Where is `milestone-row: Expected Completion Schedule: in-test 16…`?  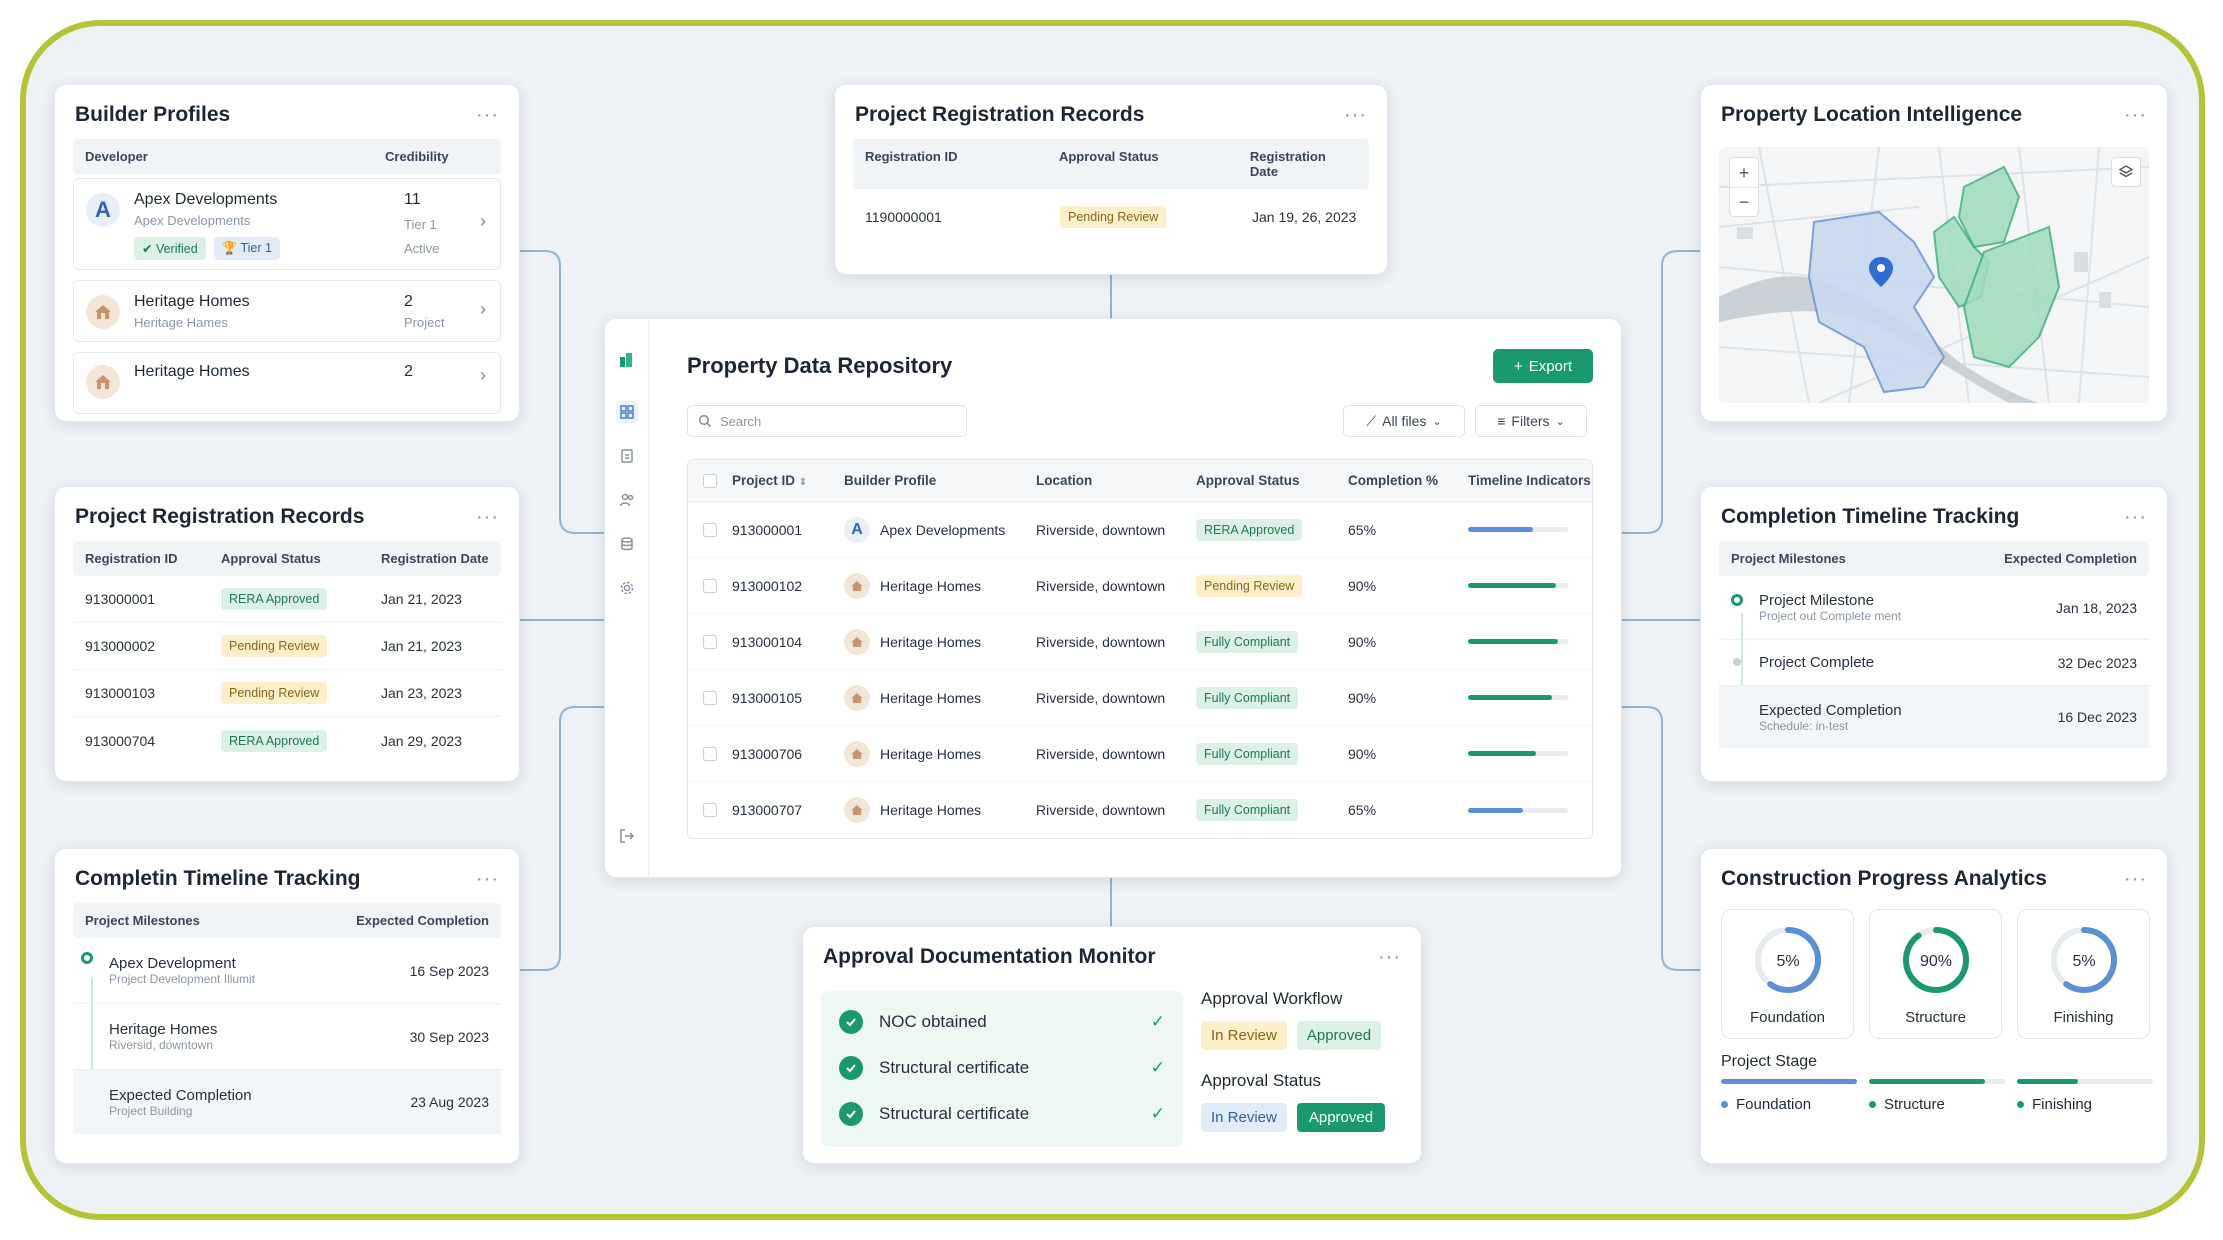 milestone-row: Expected Completion Schedule: in-test 16… is located at coordinates (1934, 717).